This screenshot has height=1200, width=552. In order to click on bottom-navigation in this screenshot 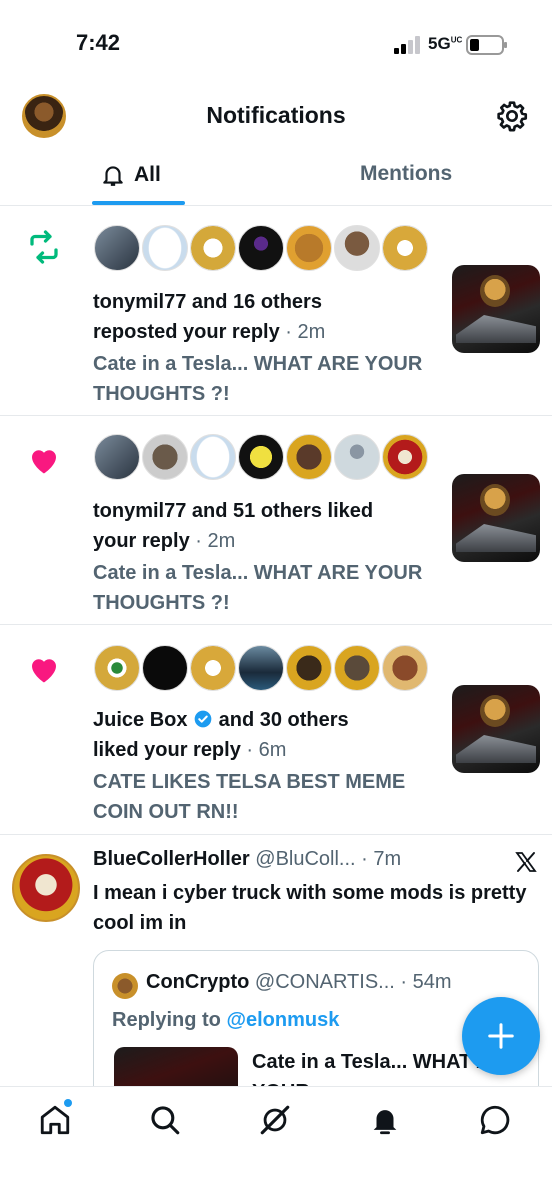, I will do `click(276, 1143)`.